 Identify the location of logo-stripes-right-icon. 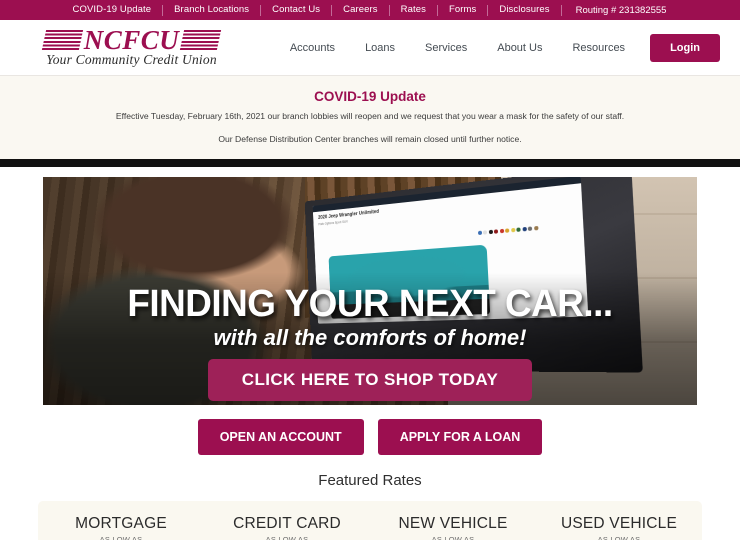
(201, 40).